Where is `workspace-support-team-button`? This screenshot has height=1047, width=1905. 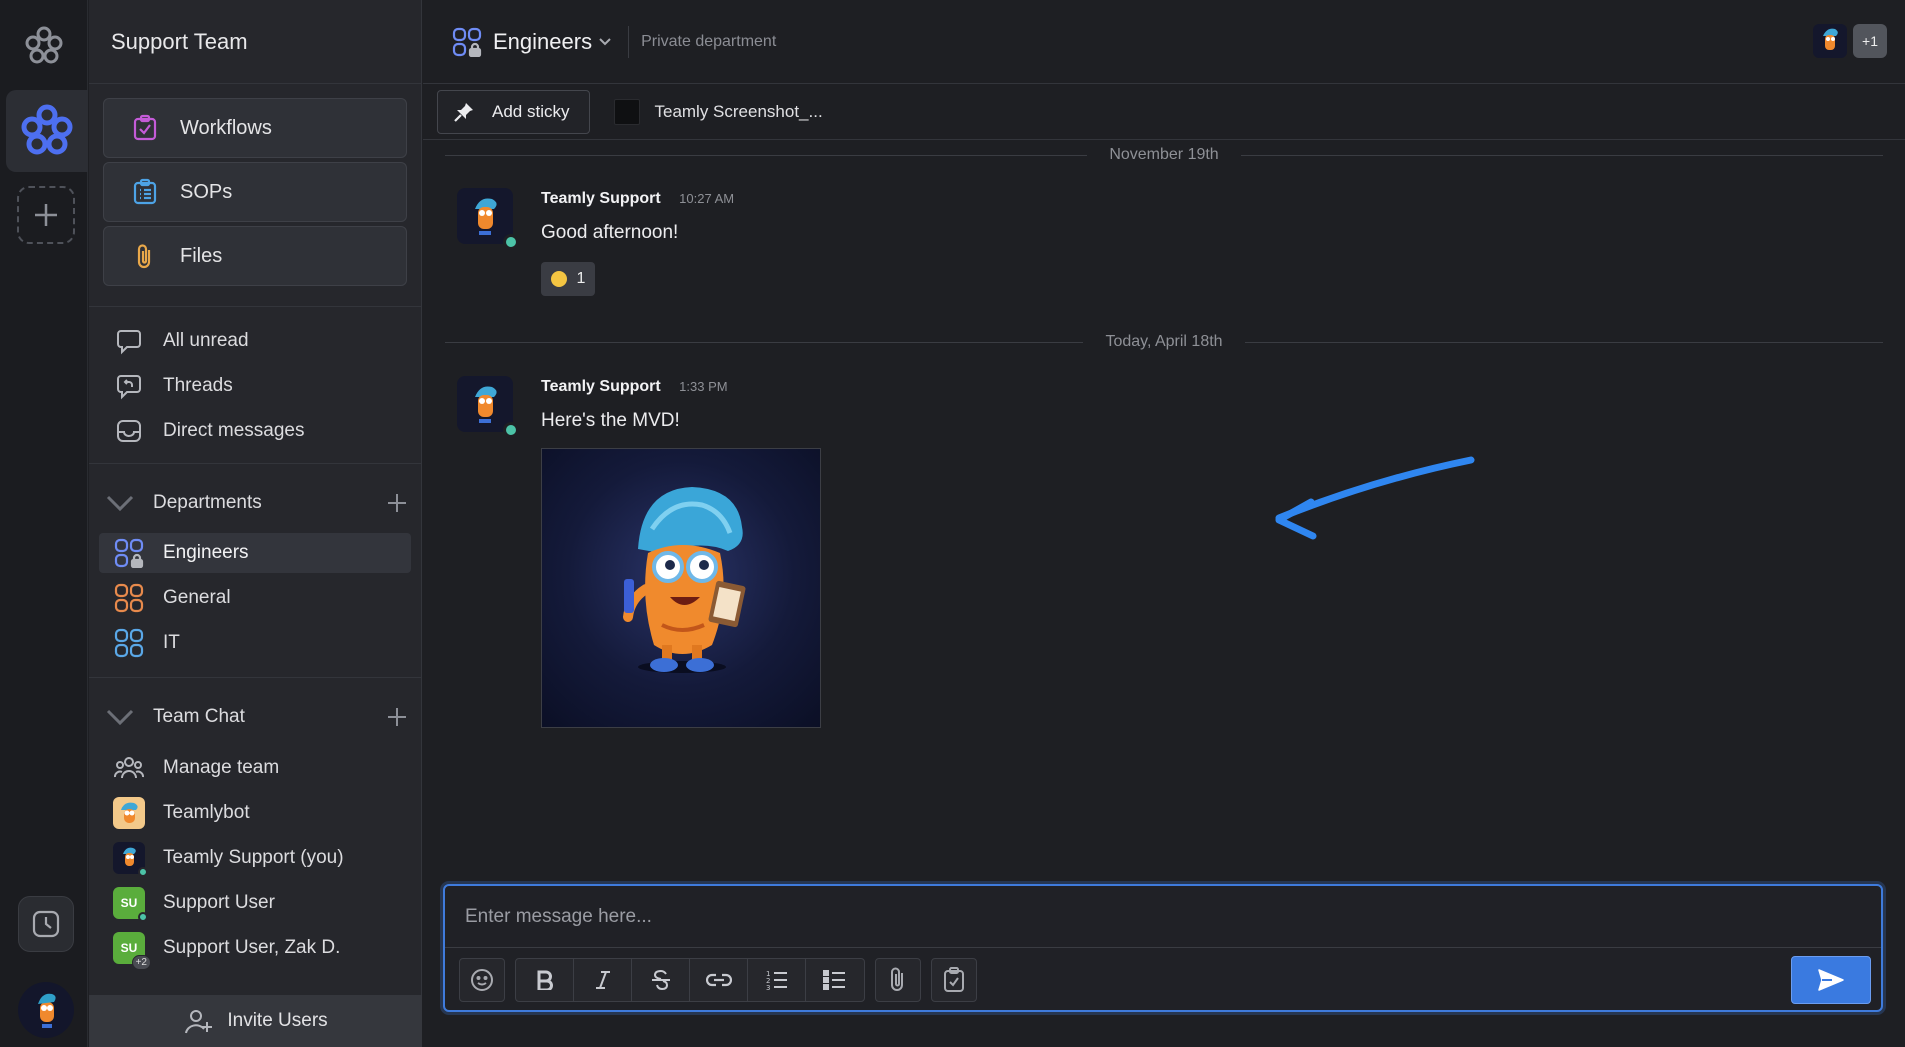
workspace-support-team-button is located at coordinates (47, 131).